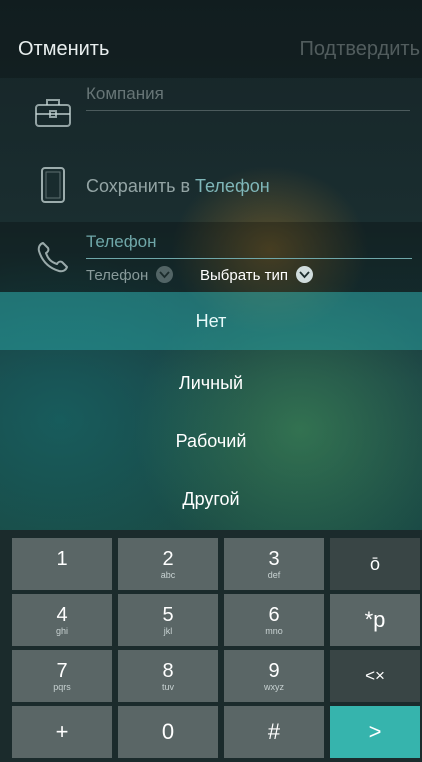 The image size is (422, 762). Describe the element at coordinates (117, 275) in the screenshot. I see `phone-type-value: Телефон` at that location.